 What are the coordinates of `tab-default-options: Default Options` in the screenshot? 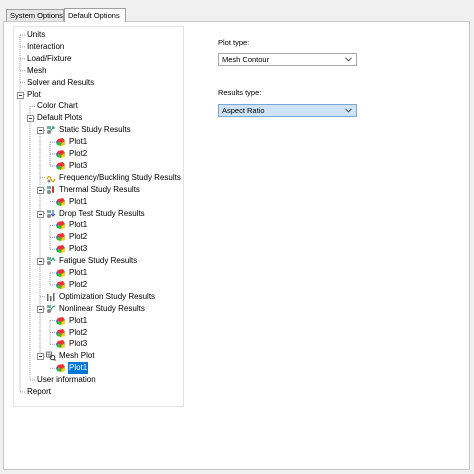 It's located at (95, 15).